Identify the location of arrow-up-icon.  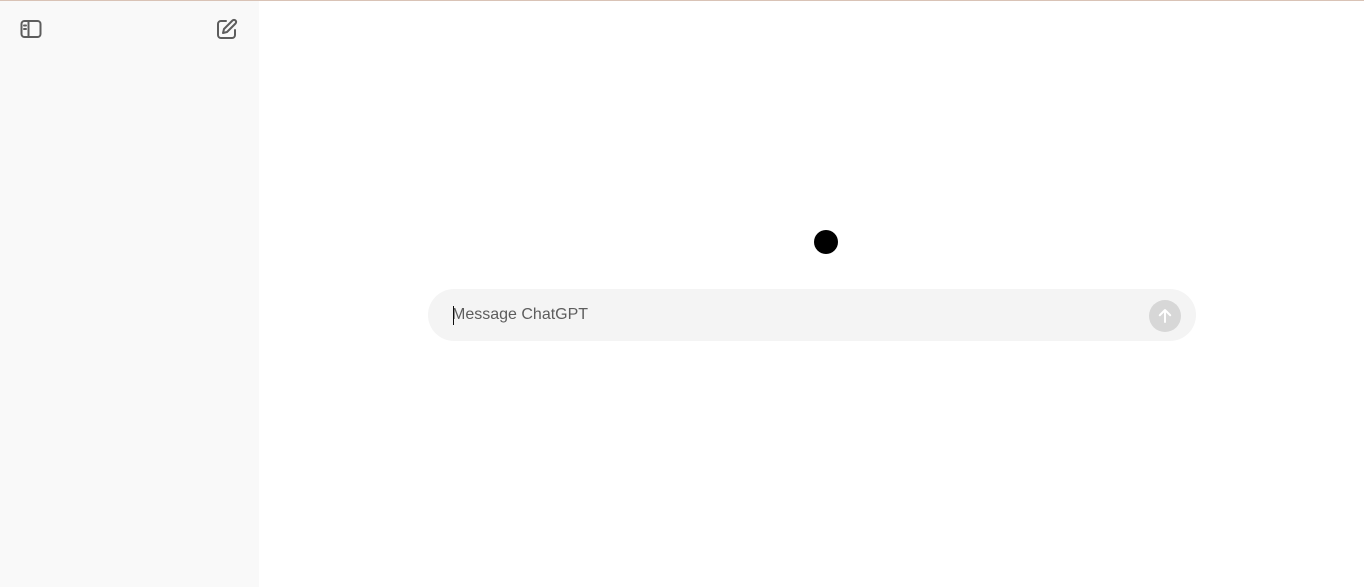
(1165, 316).